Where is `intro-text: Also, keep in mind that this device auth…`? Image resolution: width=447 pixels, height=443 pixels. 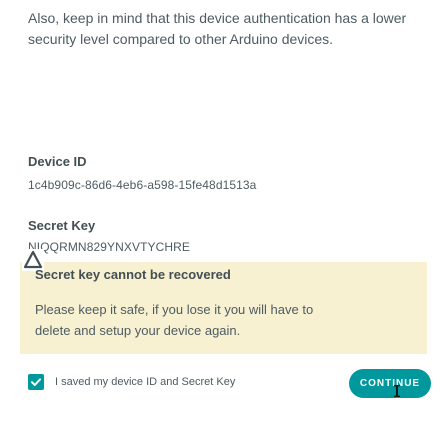
intro-text: Also, keep in mind that this device auth… is located at coordinates (217, 28).